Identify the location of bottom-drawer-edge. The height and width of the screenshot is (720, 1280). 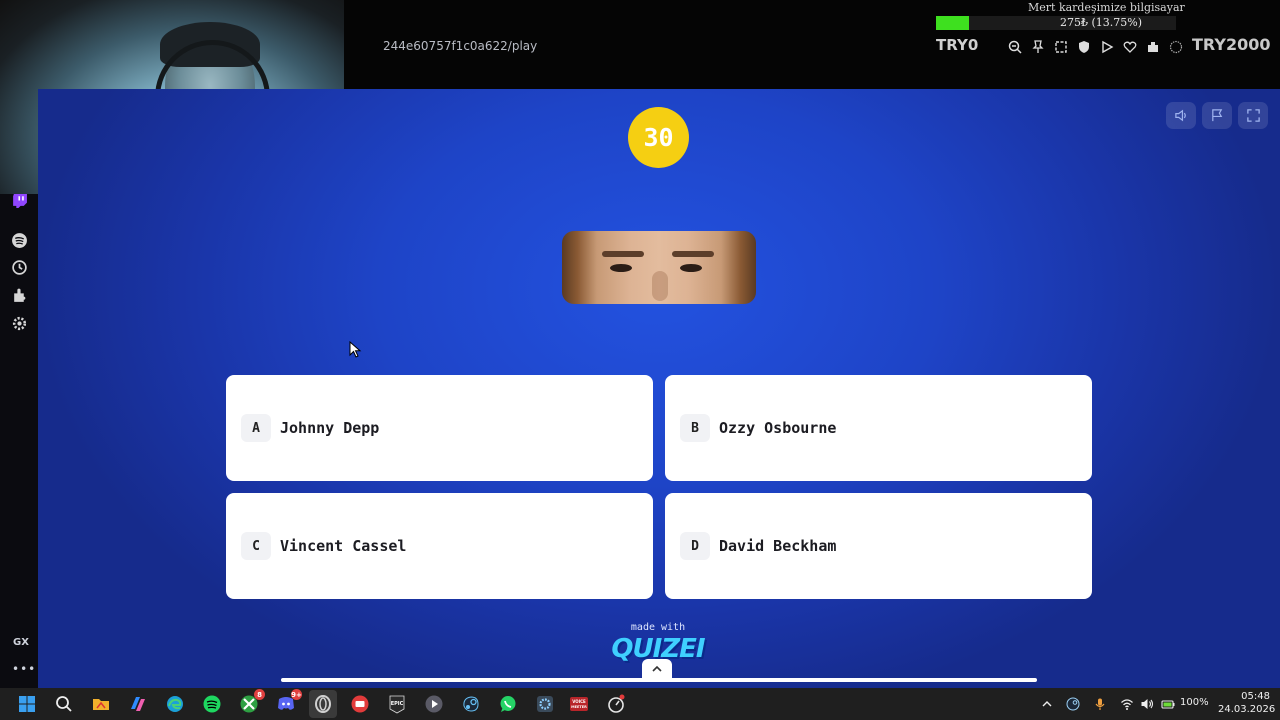
(659, 680).